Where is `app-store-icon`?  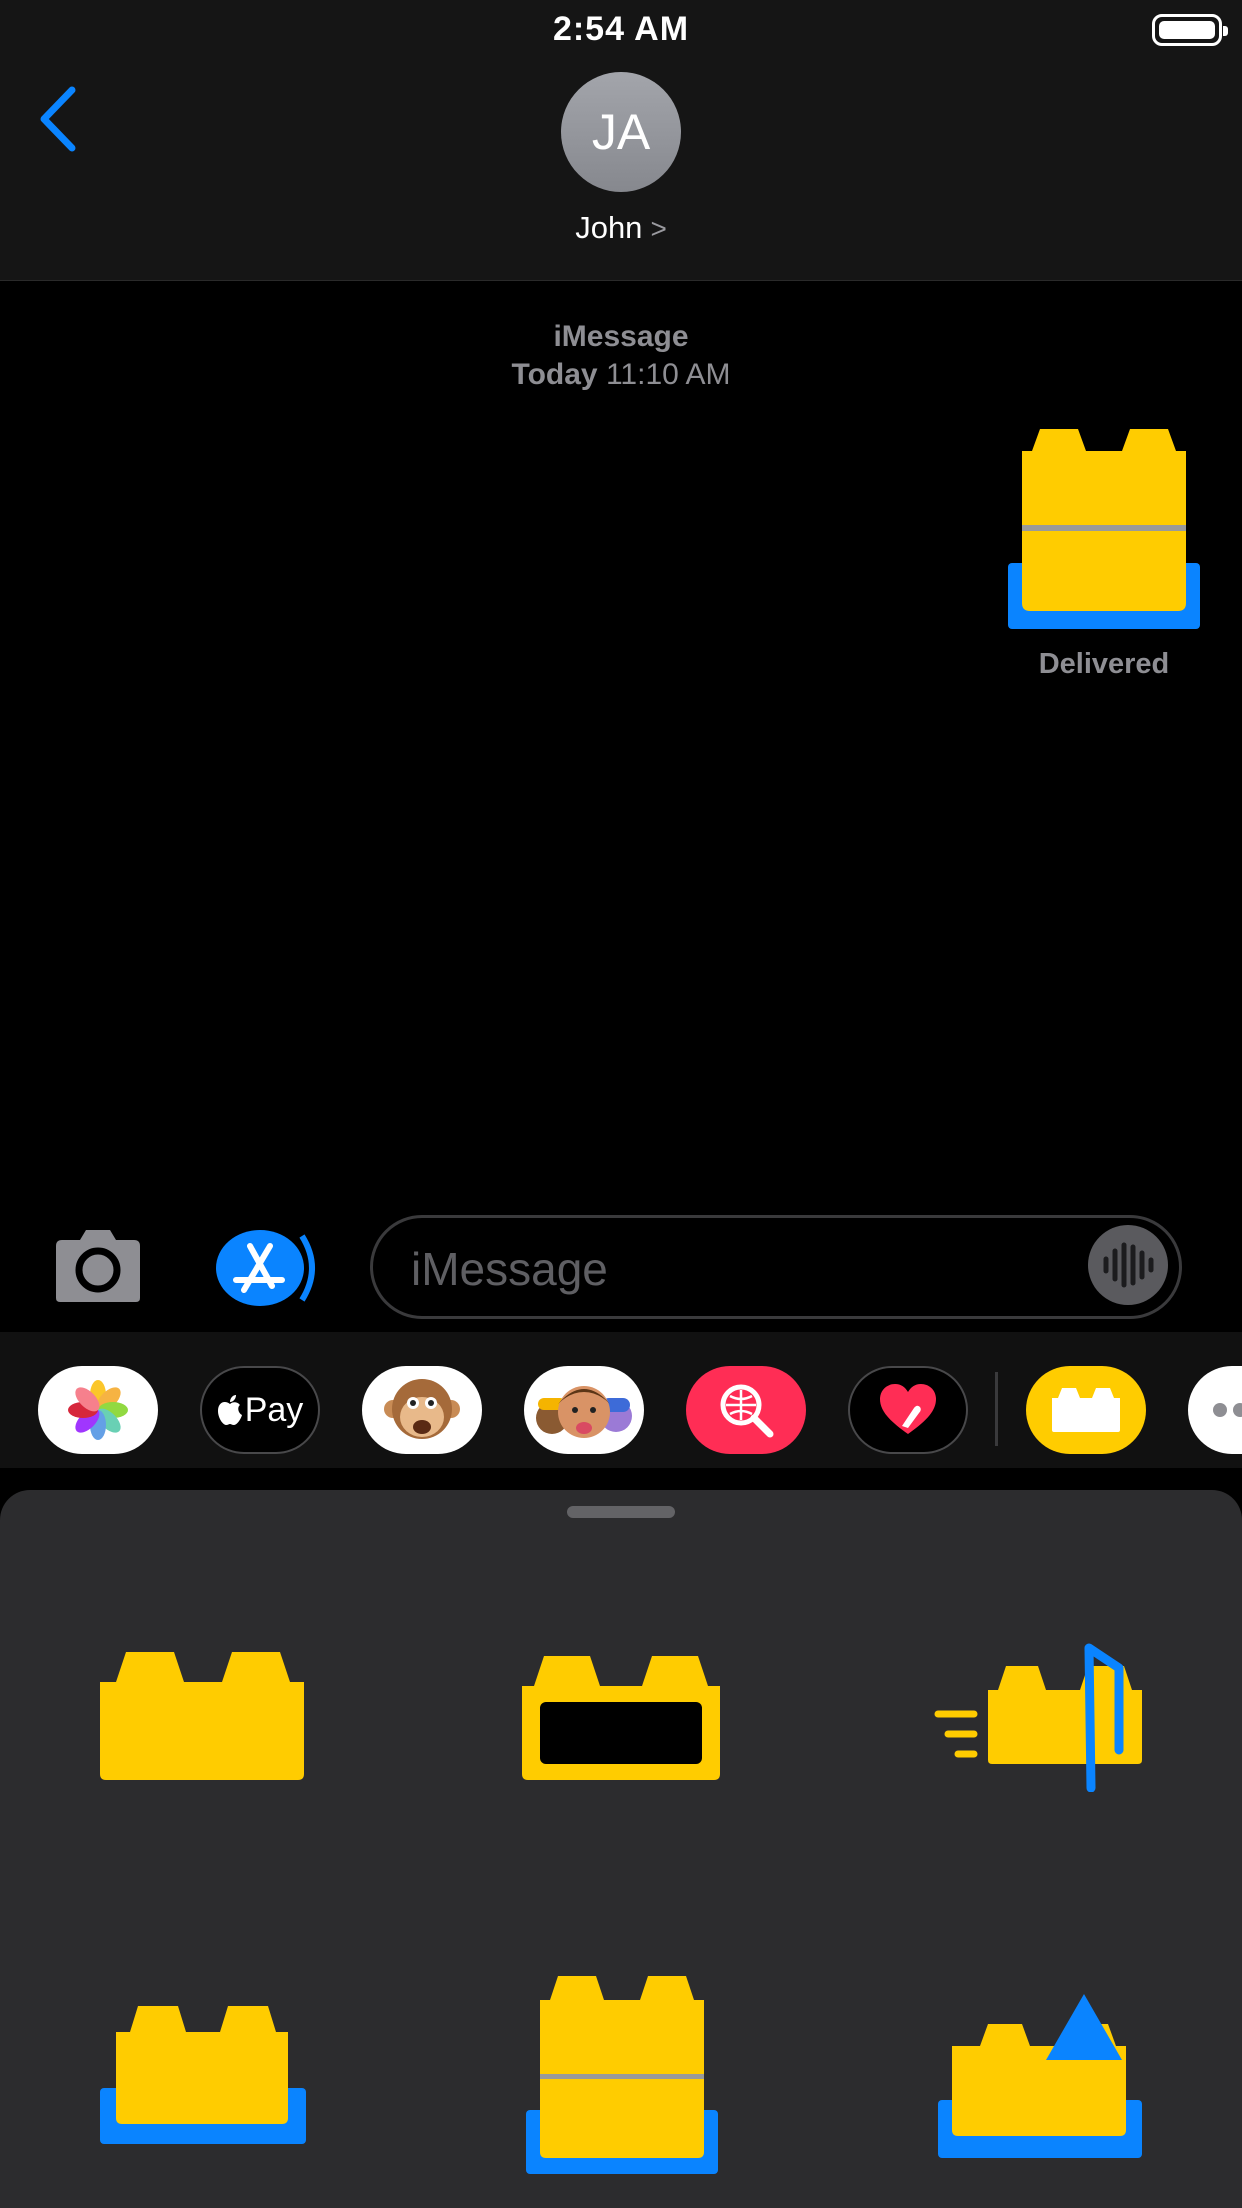
app-store-icon is located at coordinates (265, 1268).